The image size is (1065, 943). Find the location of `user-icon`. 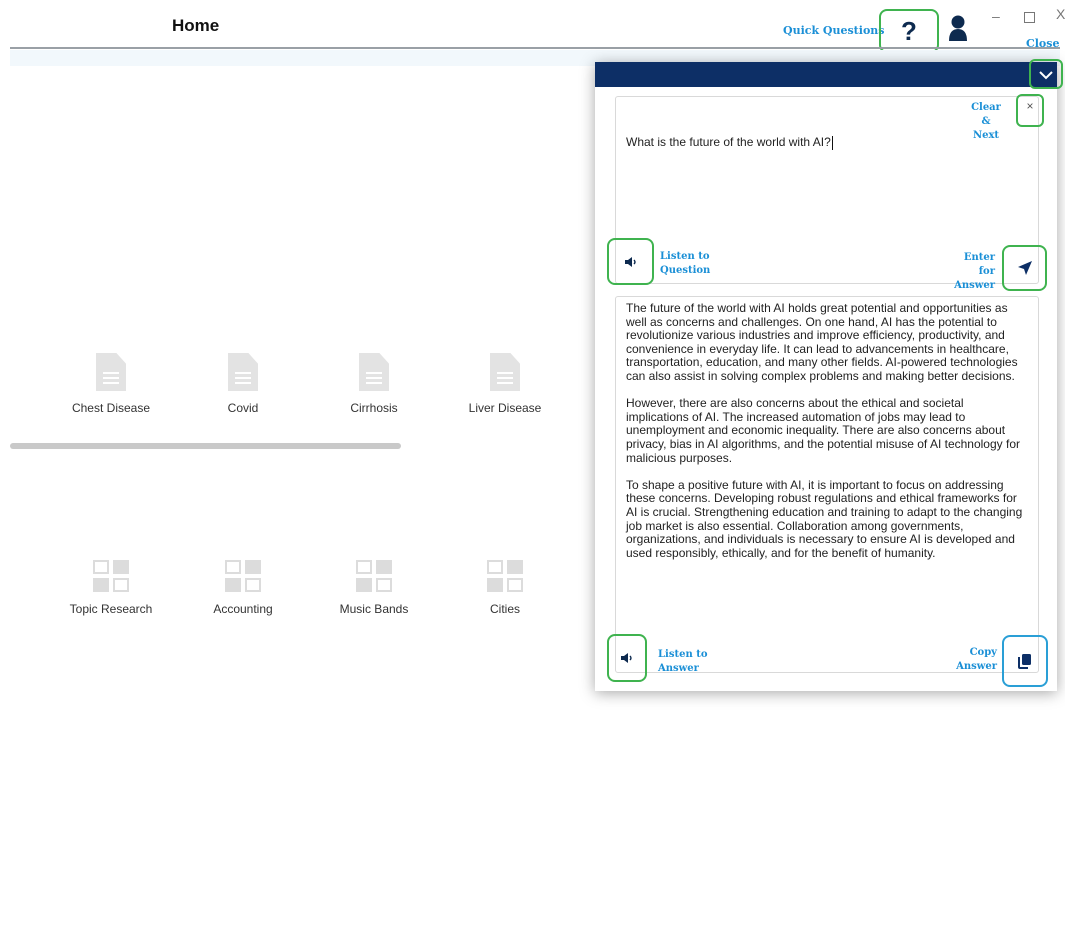

user-icon is located at coordinates (958, 28).